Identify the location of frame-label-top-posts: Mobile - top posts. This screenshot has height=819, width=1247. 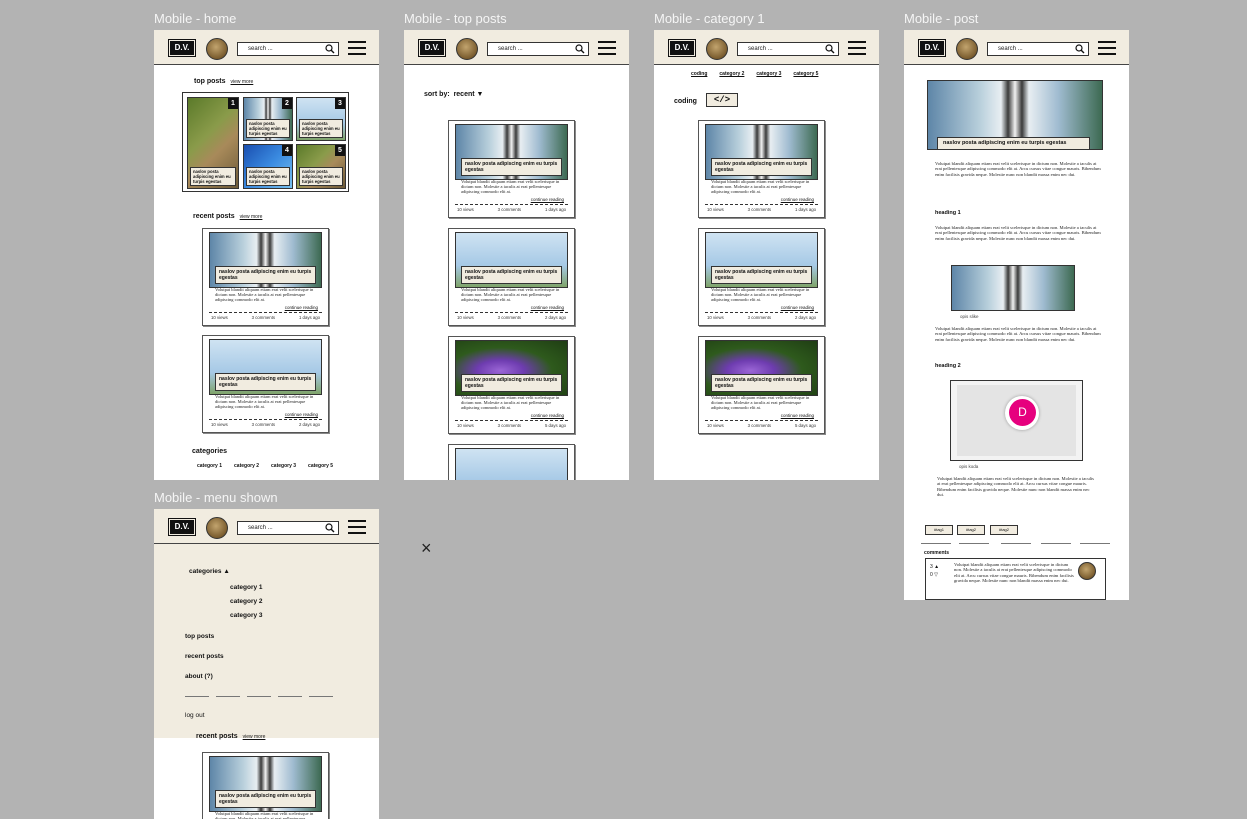
(455, 18).